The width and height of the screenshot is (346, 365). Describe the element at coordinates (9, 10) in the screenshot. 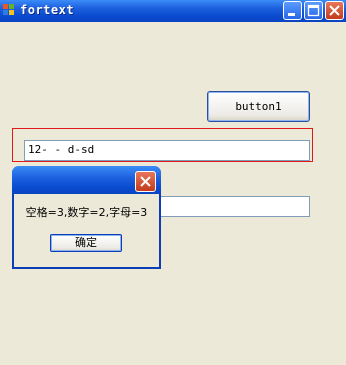

I see `windows-form-icon` at that location.